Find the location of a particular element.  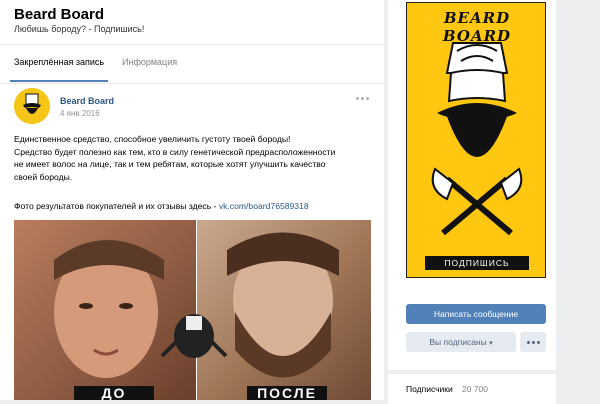

subscribers-count: 20 700 is located at coordinates (475, 389).